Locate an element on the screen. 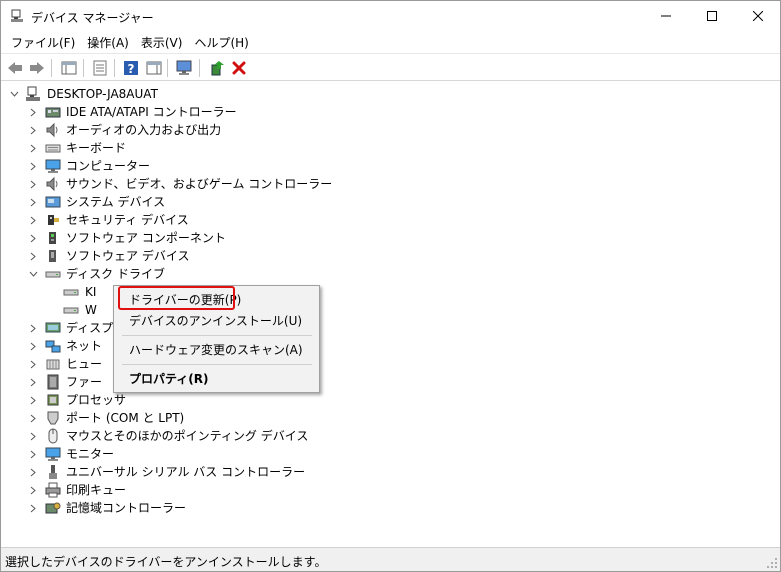 The height and width of the screenshot is (572, 781). tree-item-label: W is located at coordinates (91, 310).